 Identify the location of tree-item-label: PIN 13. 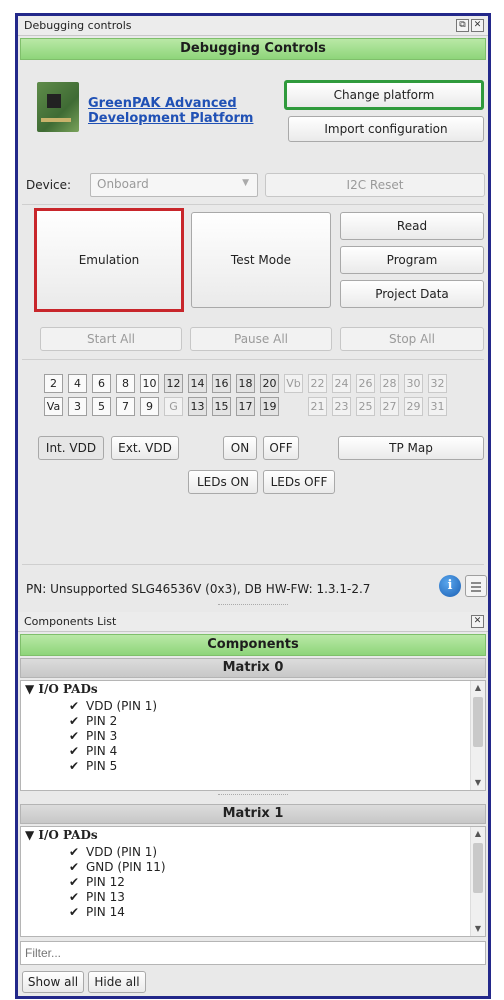
(105, 897).